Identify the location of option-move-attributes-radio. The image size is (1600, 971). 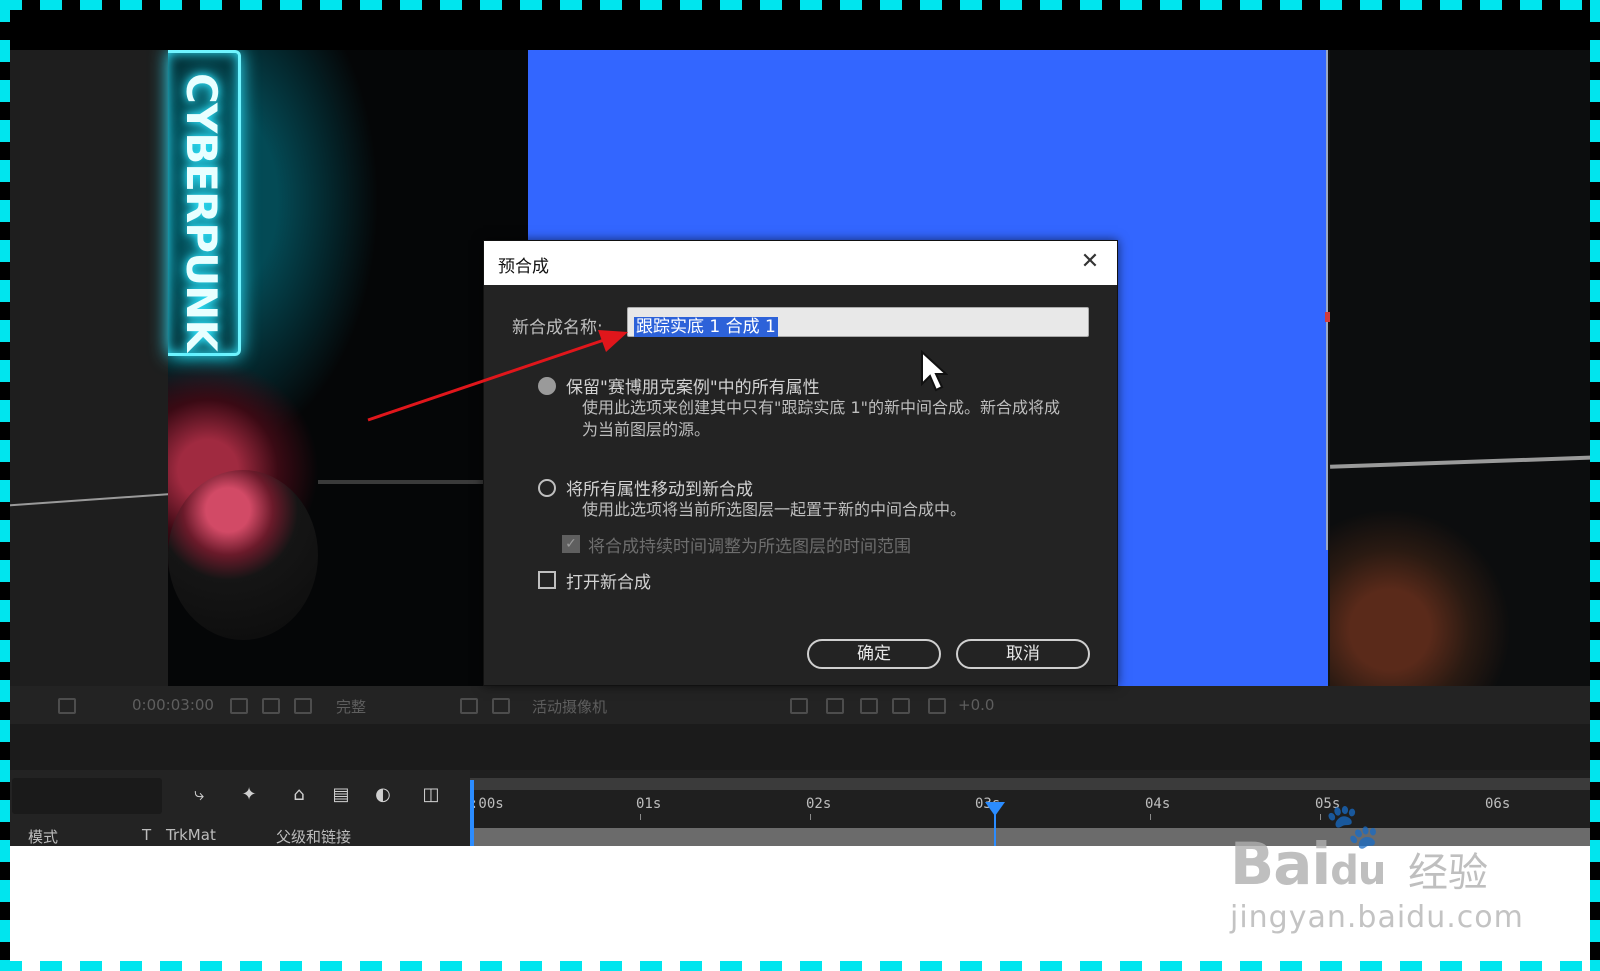
(547, 488).